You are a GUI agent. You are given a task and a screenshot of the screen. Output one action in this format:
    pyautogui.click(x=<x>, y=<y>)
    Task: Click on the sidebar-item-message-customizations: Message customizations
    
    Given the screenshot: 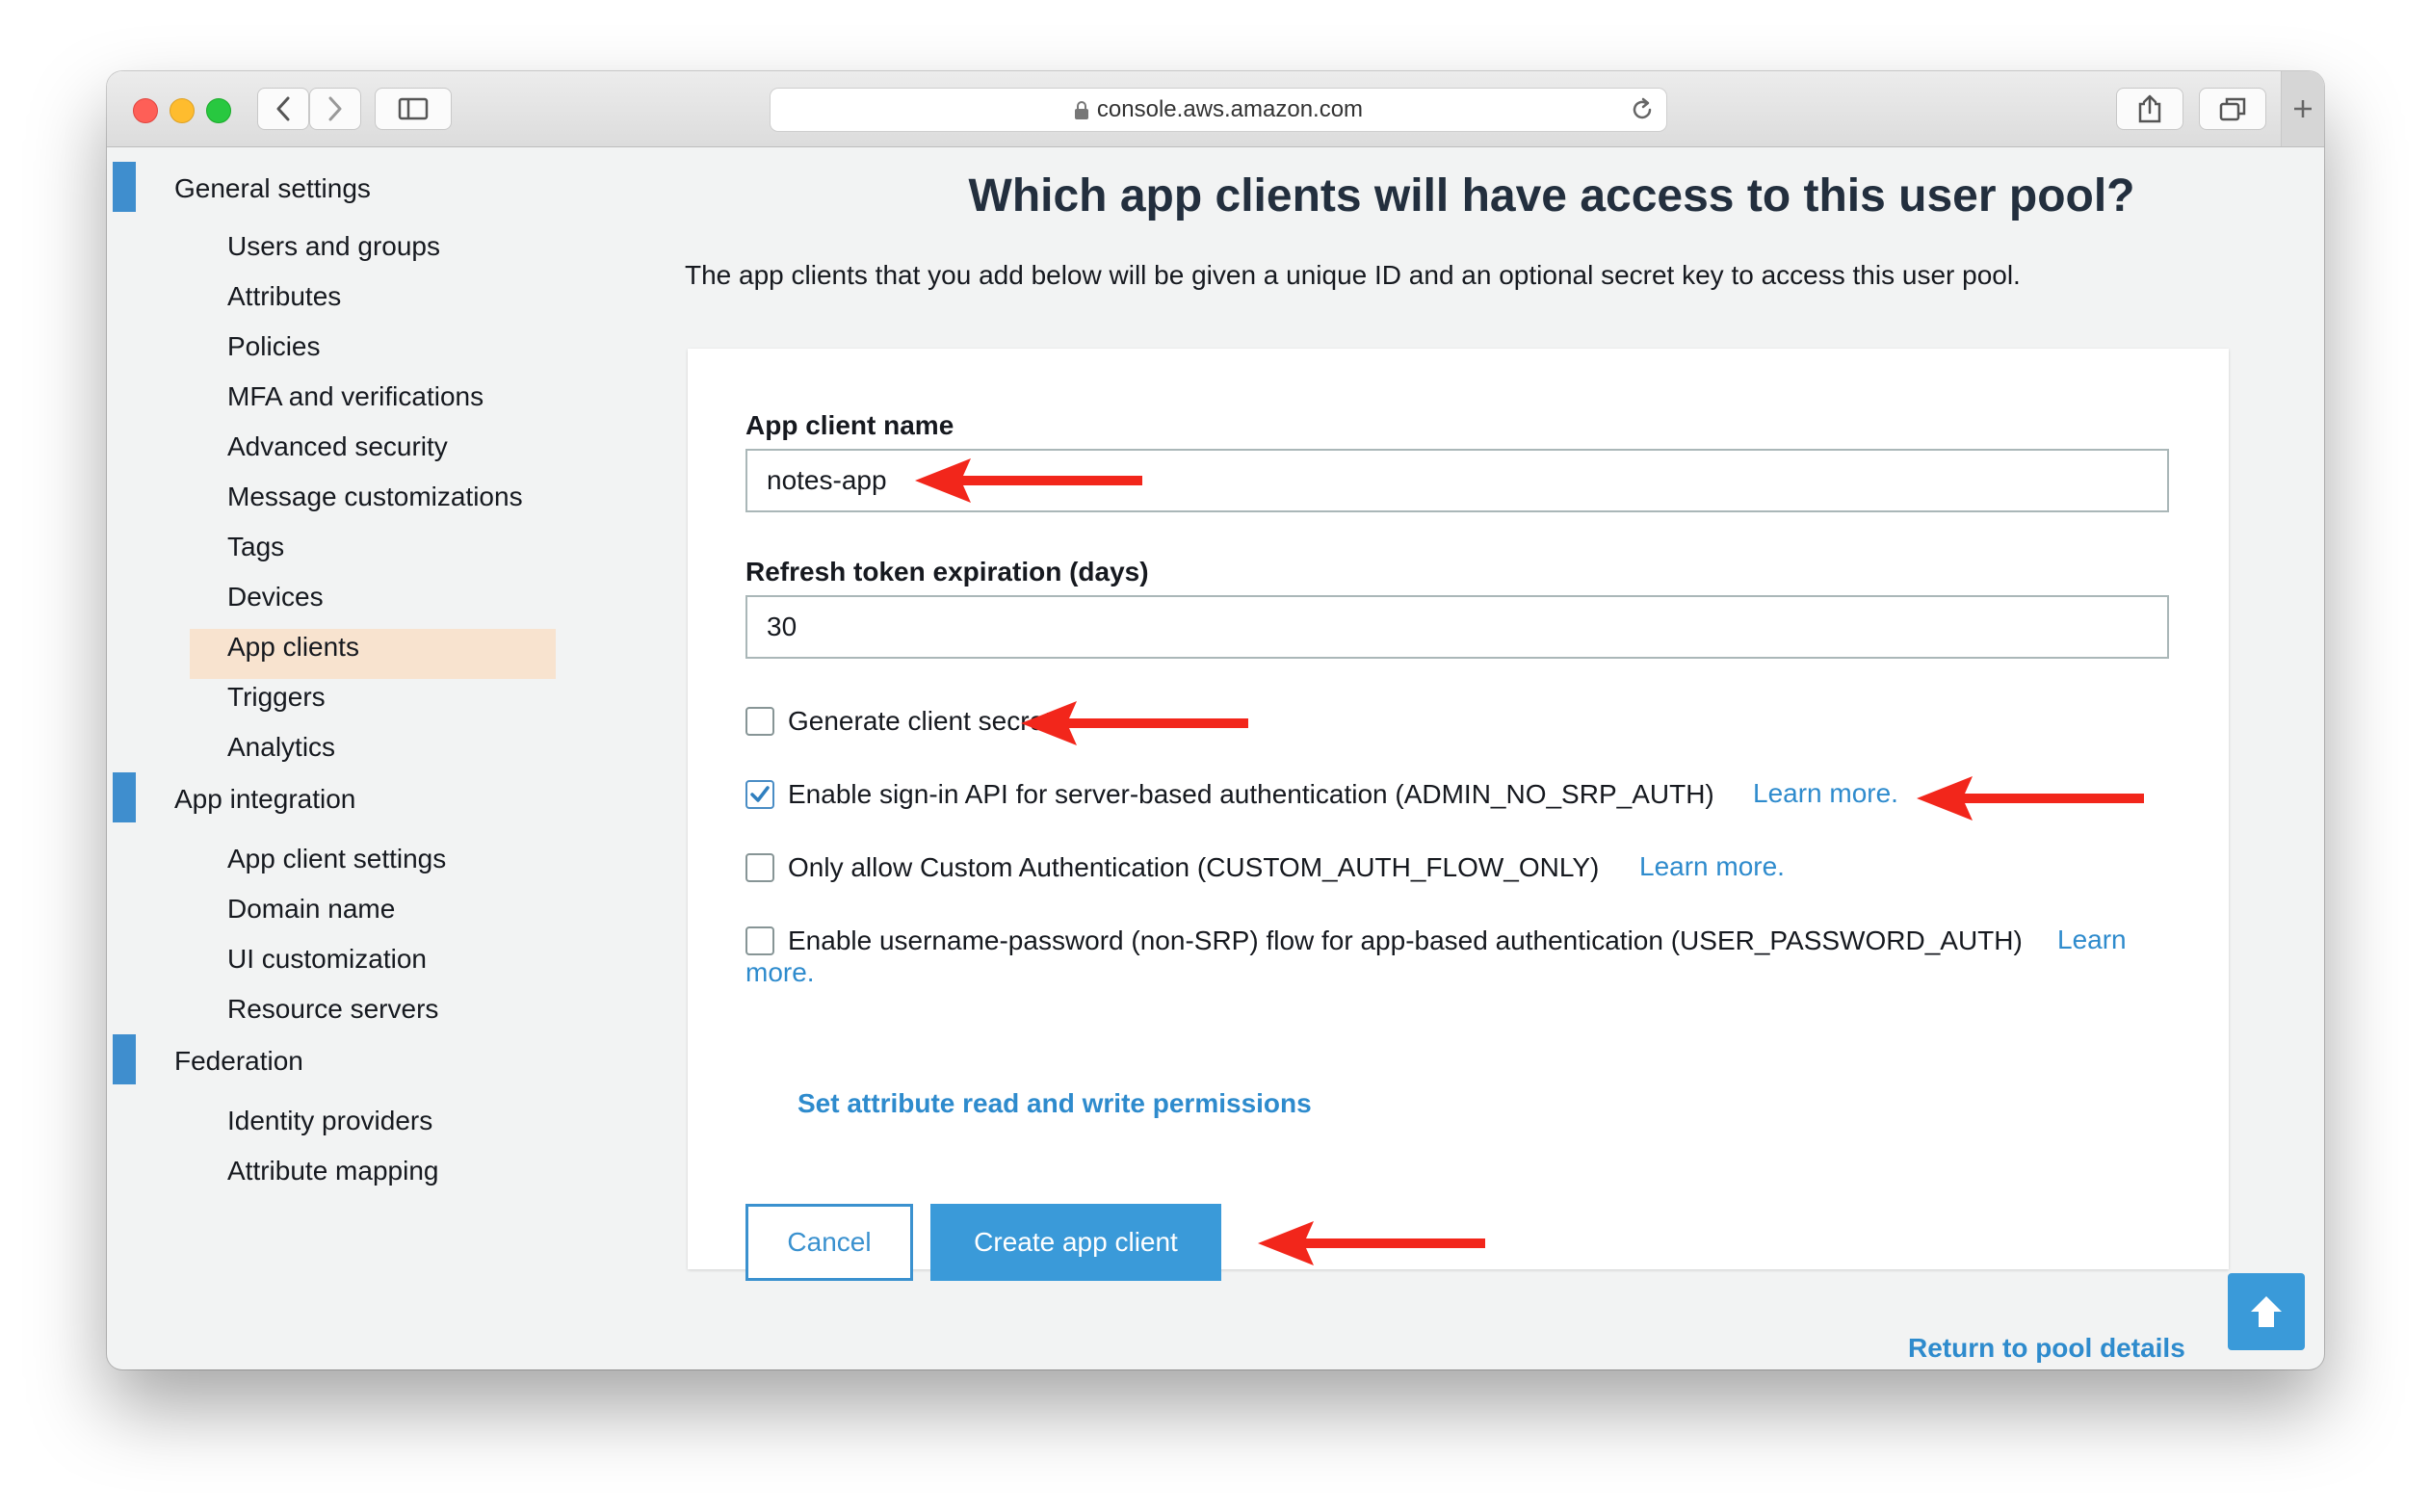 What is the action you would take?
    pyautogui.click(x=375, y=497)
    